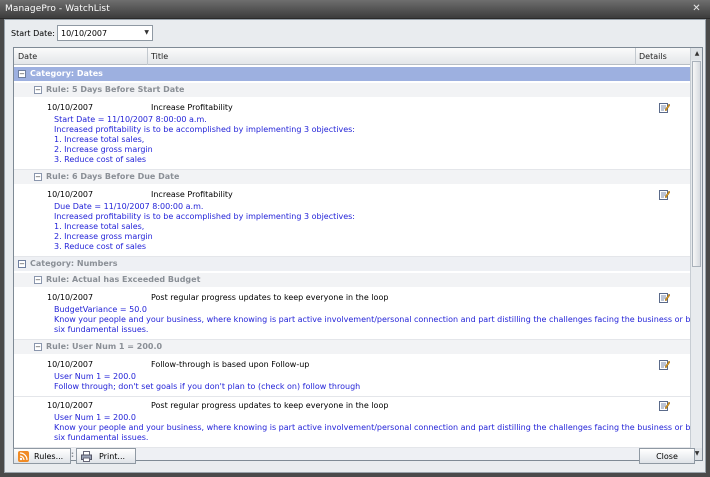  I want to click on close-button-label: Close, so click(667, 456).